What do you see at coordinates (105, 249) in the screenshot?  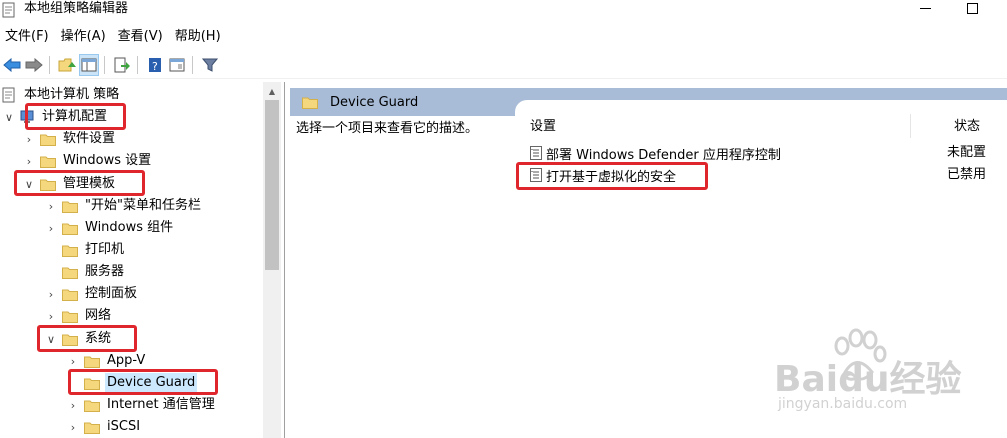 I see `tree-item-label: 打印机` at bounding box center [105, 249].